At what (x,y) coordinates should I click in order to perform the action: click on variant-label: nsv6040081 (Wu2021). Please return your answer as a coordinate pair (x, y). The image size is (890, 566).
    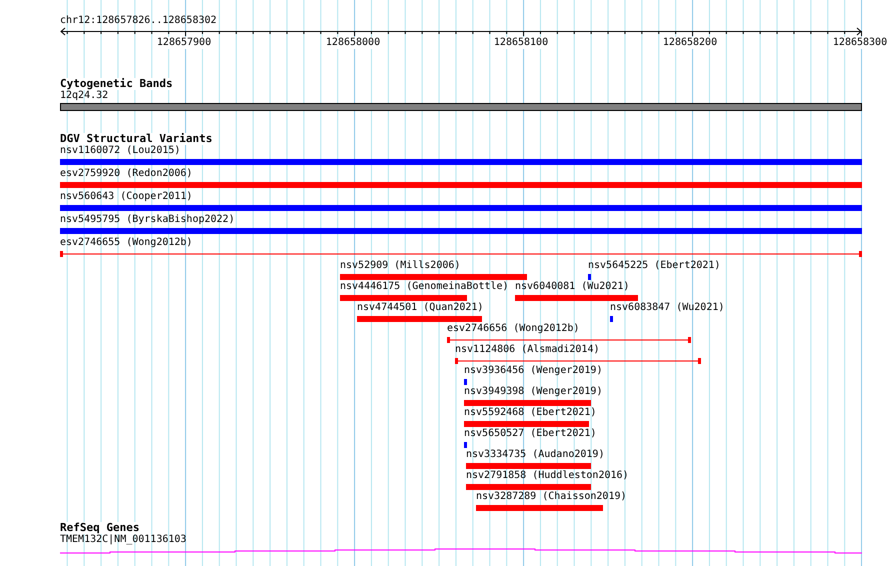
    Looking at the image, I should click on (572, 287).